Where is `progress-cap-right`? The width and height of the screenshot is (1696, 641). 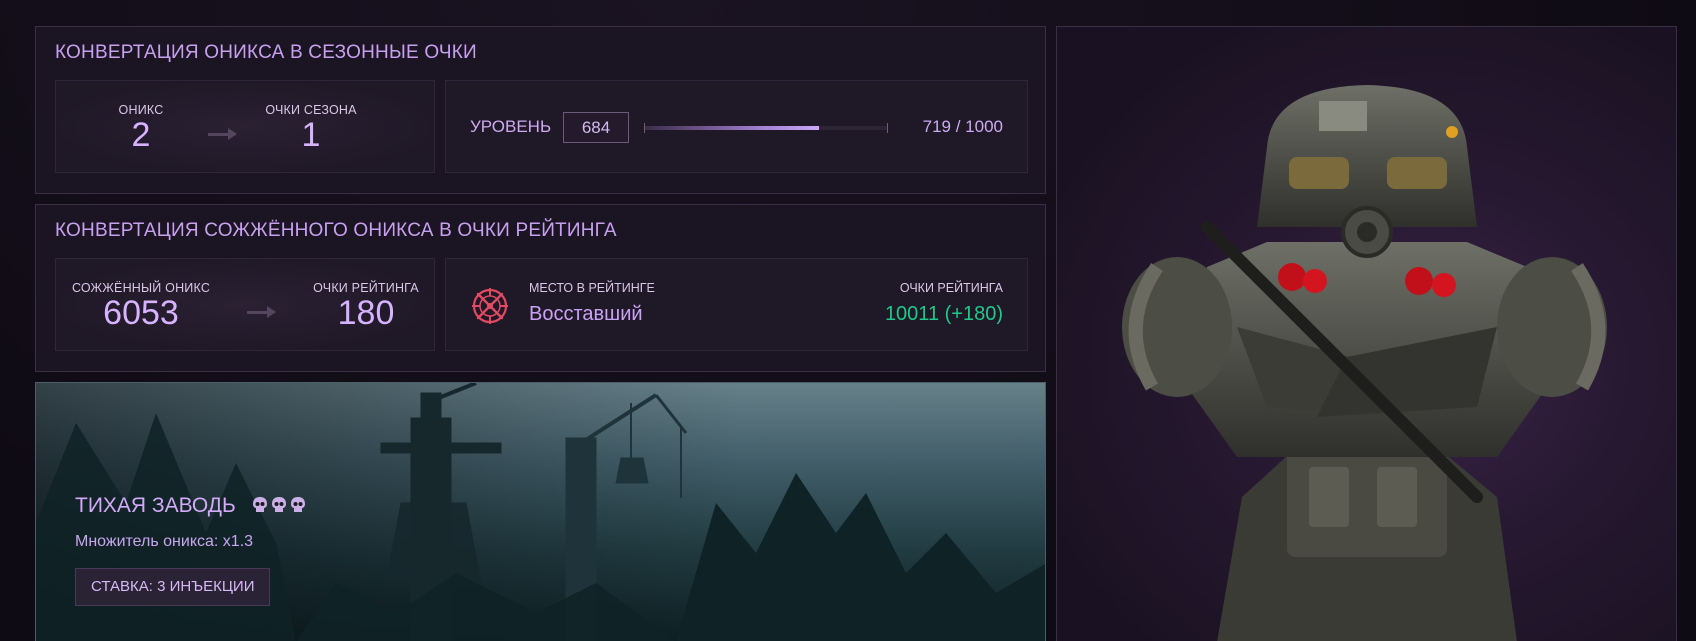 progress-cap-right is located at coordinates (887, 128).